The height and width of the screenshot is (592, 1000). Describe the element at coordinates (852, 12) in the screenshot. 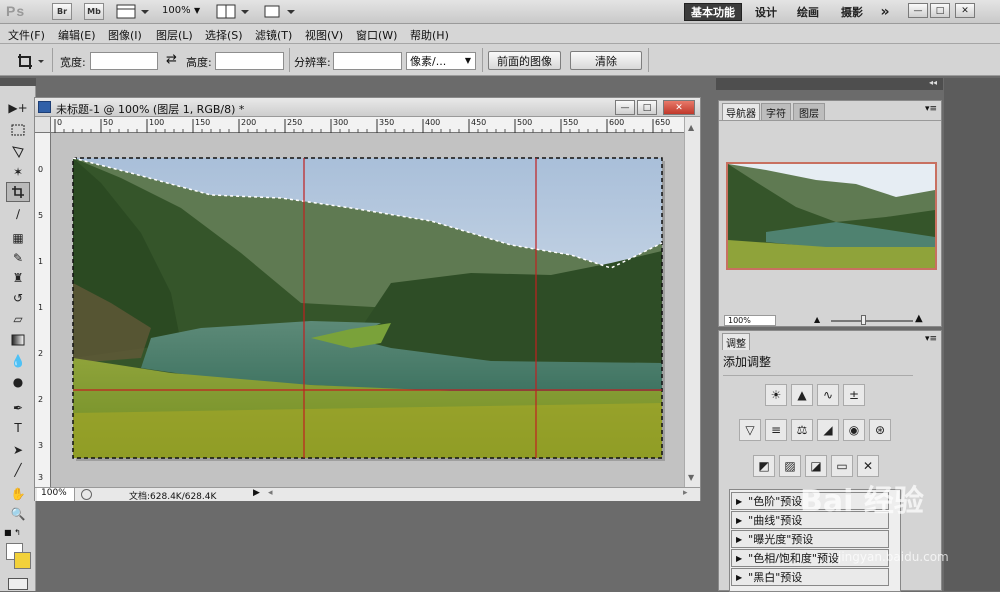

I see `workspace-photography: 摄影` at that location.